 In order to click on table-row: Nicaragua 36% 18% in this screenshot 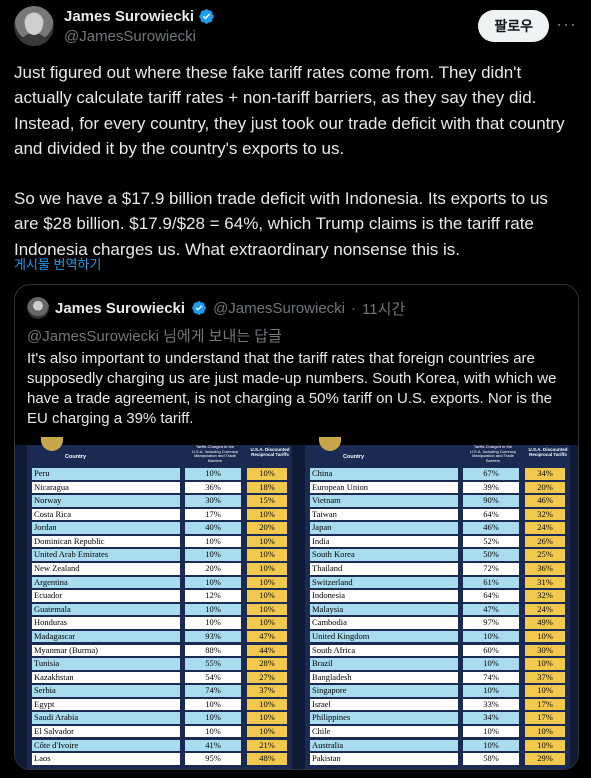, I will do `click(159, 487)`.